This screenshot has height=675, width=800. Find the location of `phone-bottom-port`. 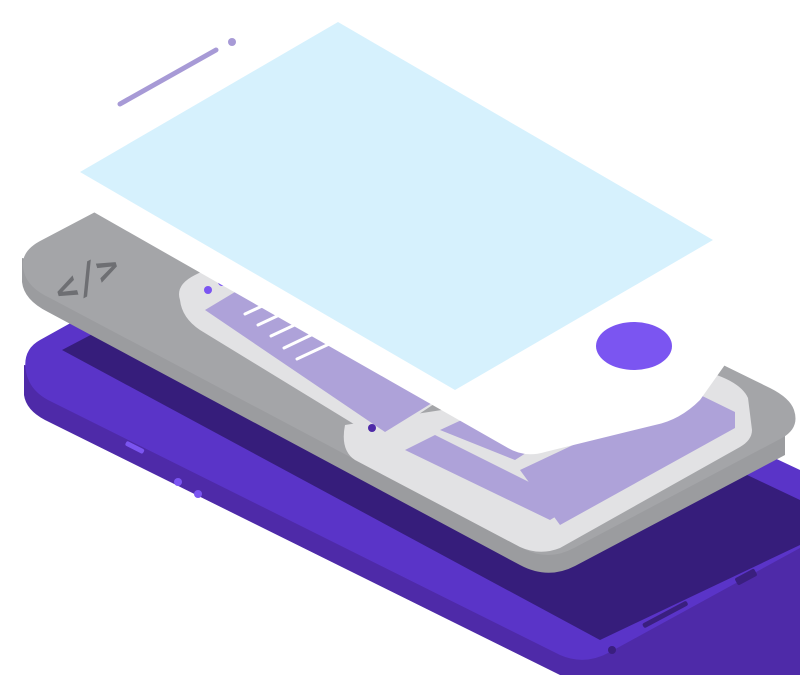

phone-bottom-port is located at coordinates (612, 650).